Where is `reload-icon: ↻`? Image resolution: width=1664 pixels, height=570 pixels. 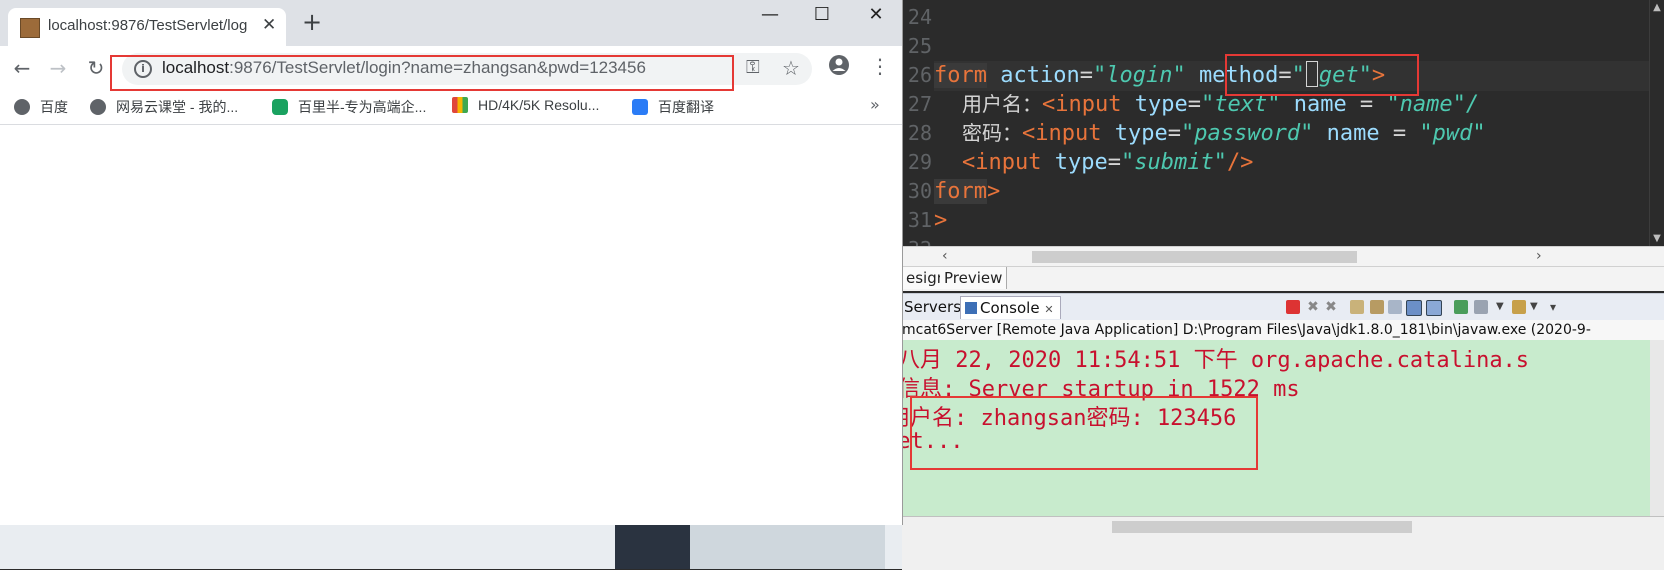 reload-icon: ↻ is located at coordinates (96, 68).